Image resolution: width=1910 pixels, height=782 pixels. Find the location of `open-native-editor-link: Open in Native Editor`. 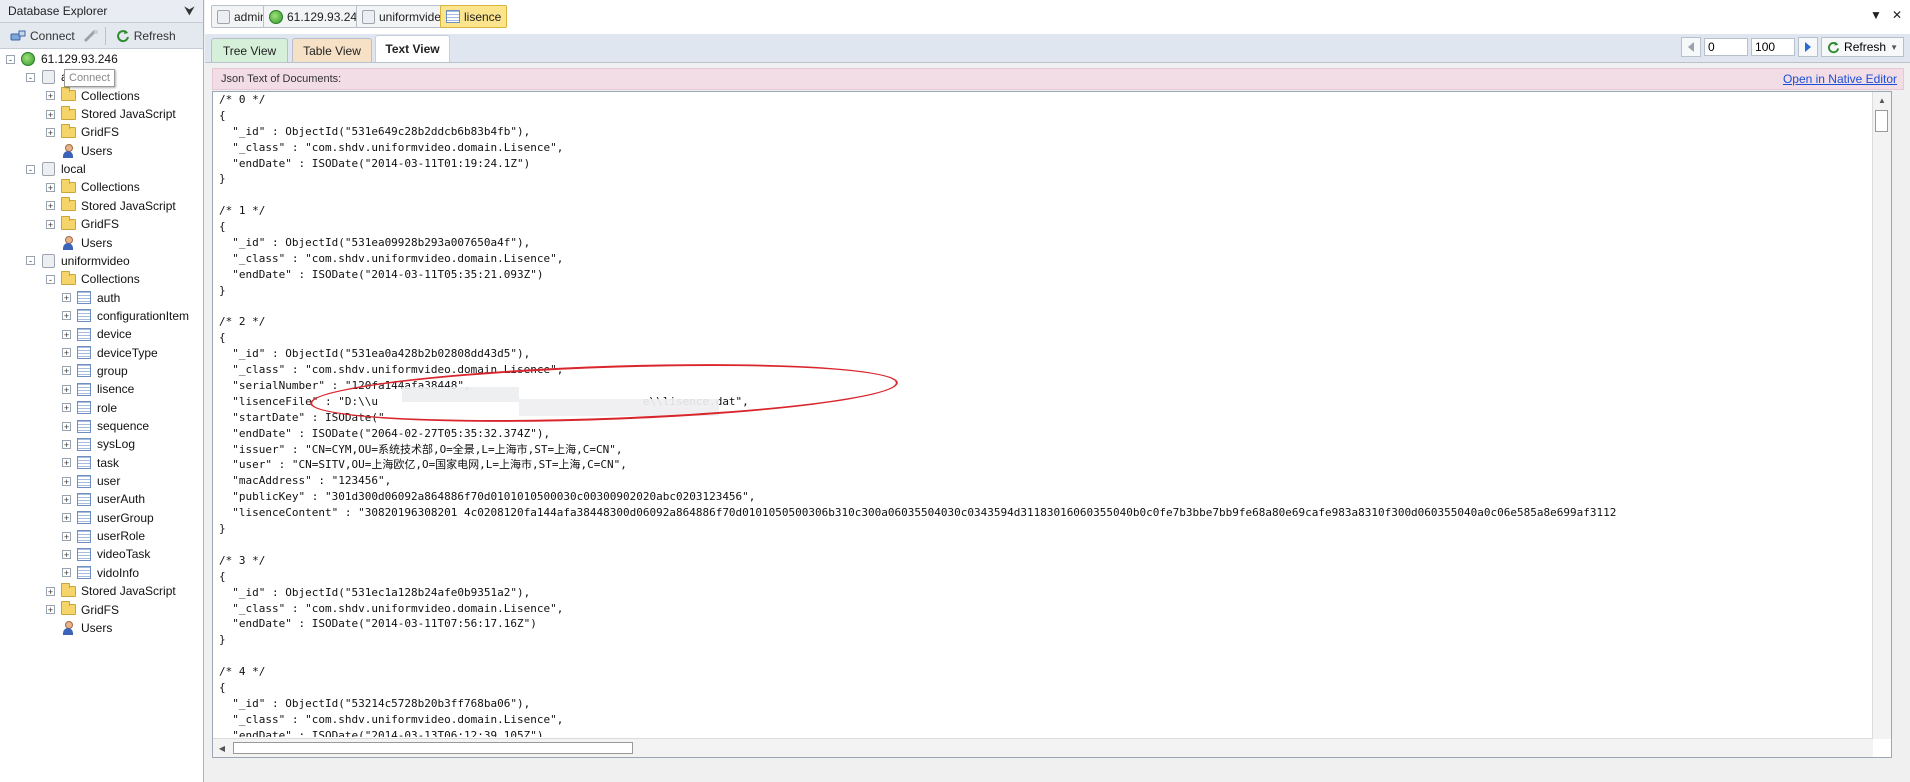

open-native-editor-link: Open in Native Editor is located at coordinates (1840, 79).